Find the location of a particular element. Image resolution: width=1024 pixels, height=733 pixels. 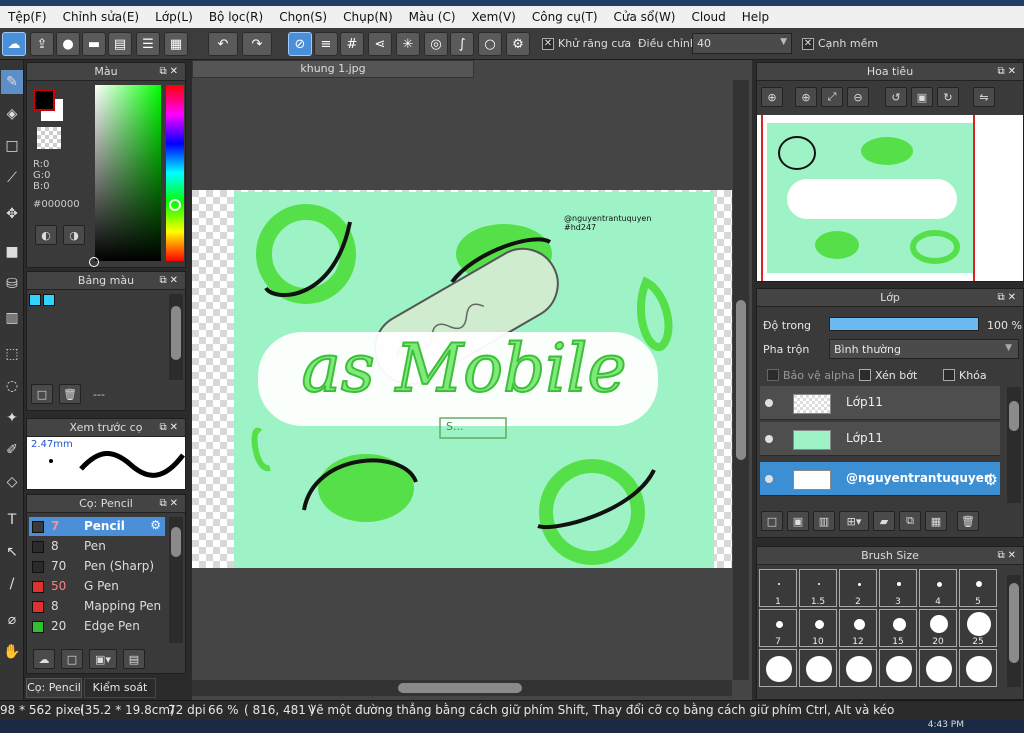

menu-filter: Bộ lọc(R) is located at coordinates (236, 17).